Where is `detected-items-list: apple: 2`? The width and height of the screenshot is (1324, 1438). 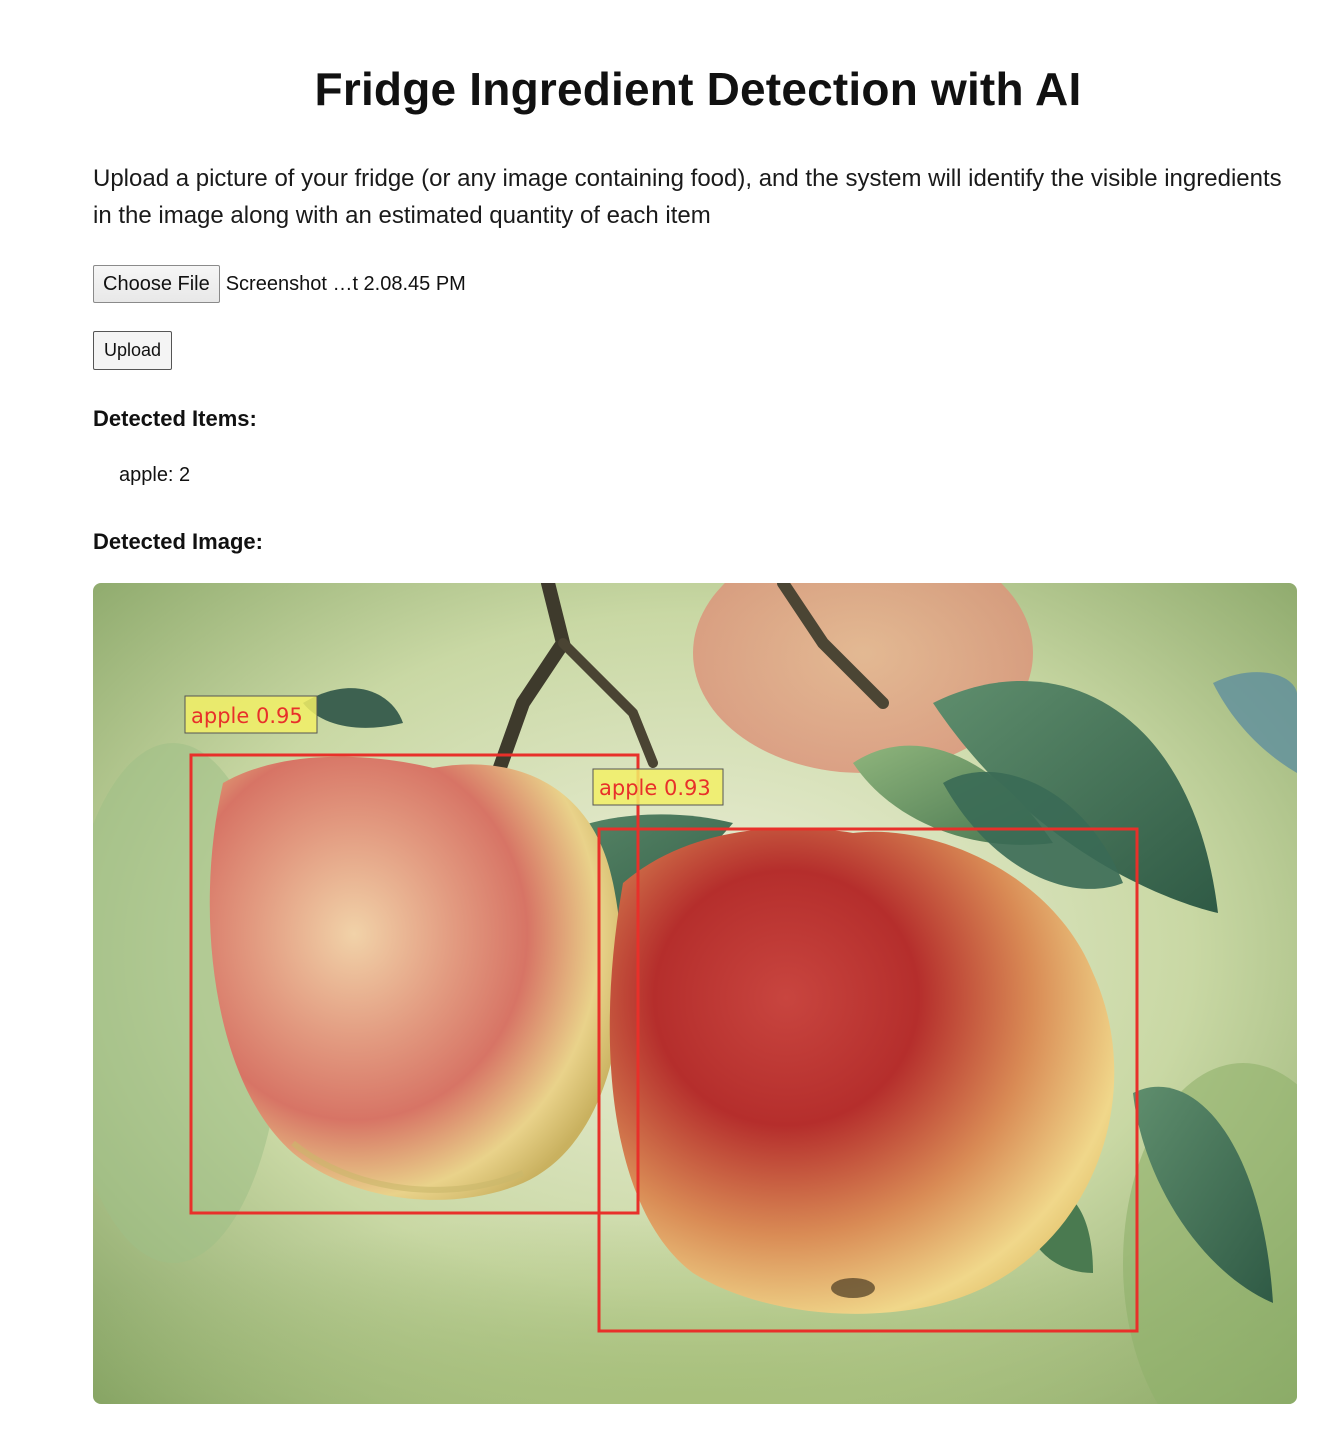 detected-items-list: apple: 2 is located at coordinates (154, 475).